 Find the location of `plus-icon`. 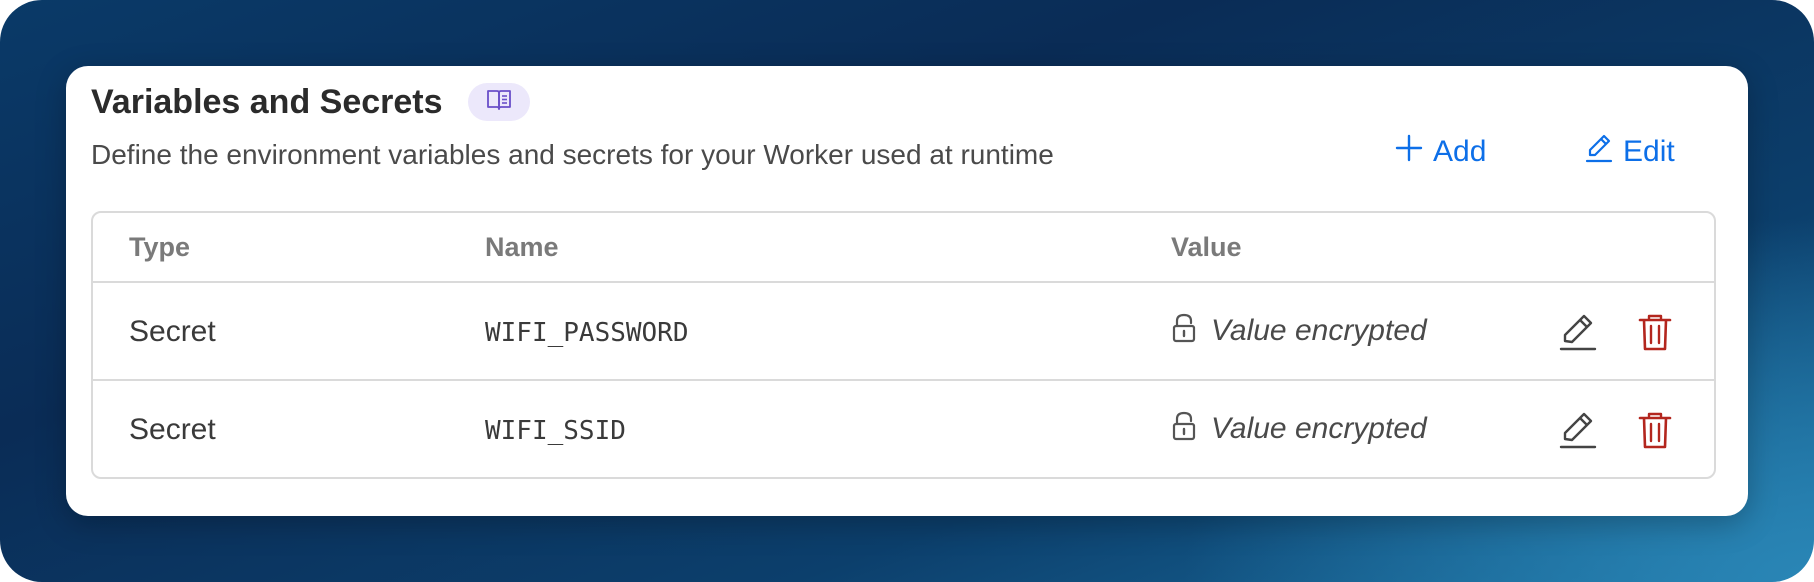

plus-icon is located at coordinates (1409, 152).